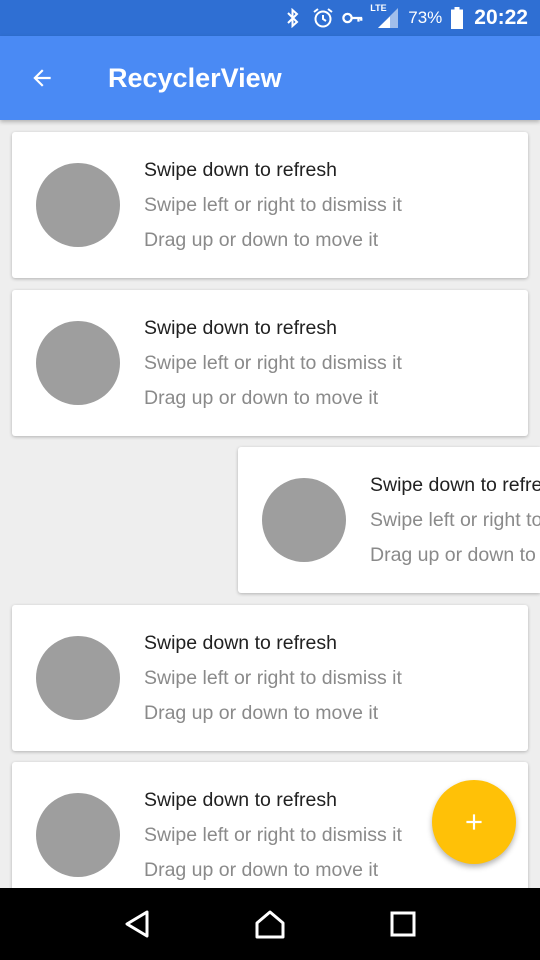 Image resolution: width=540 pixels, height=960 pixels. I want to click on add-fab-button, so click(474, 822).